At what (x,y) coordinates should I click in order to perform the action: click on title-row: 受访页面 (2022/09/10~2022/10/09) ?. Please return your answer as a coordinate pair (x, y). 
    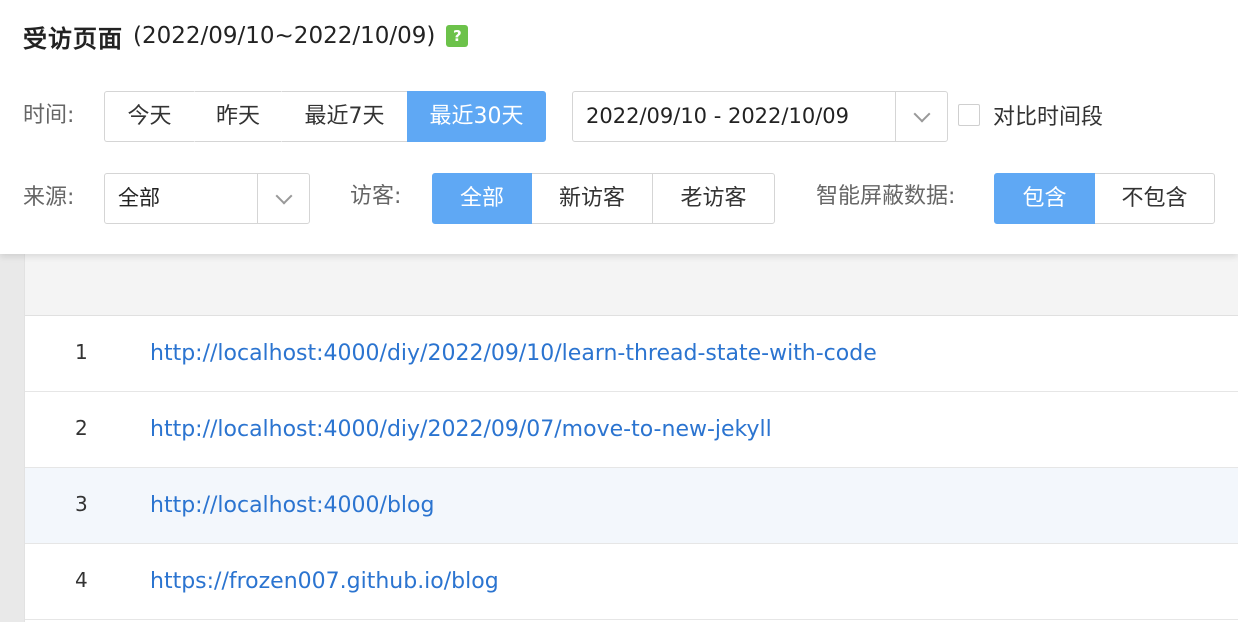
    Looking at the image, I should click on (246, 36).